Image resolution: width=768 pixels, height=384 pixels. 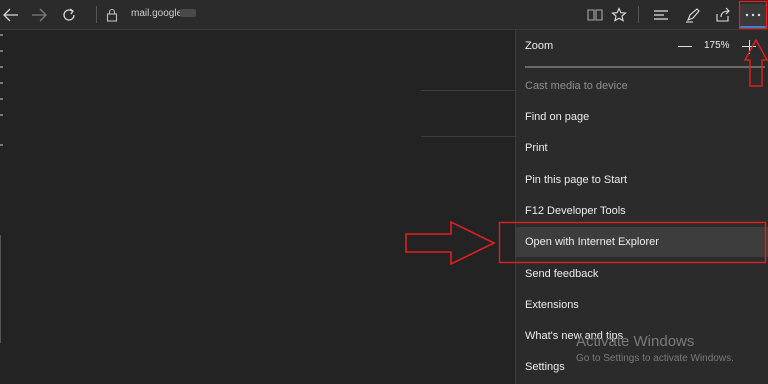 I want to click on menu-item-extensions: Extensions, so click(x=642, y=305).